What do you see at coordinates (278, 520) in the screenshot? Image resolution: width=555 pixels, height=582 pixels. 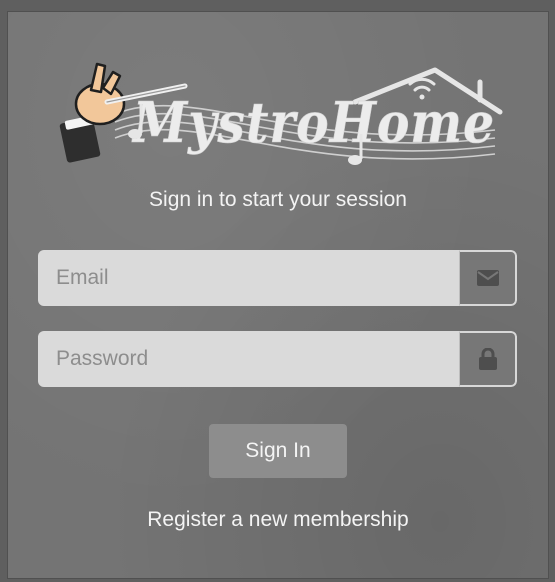 I see `register-link: Register a new membership` at bounding box center [278, 520].